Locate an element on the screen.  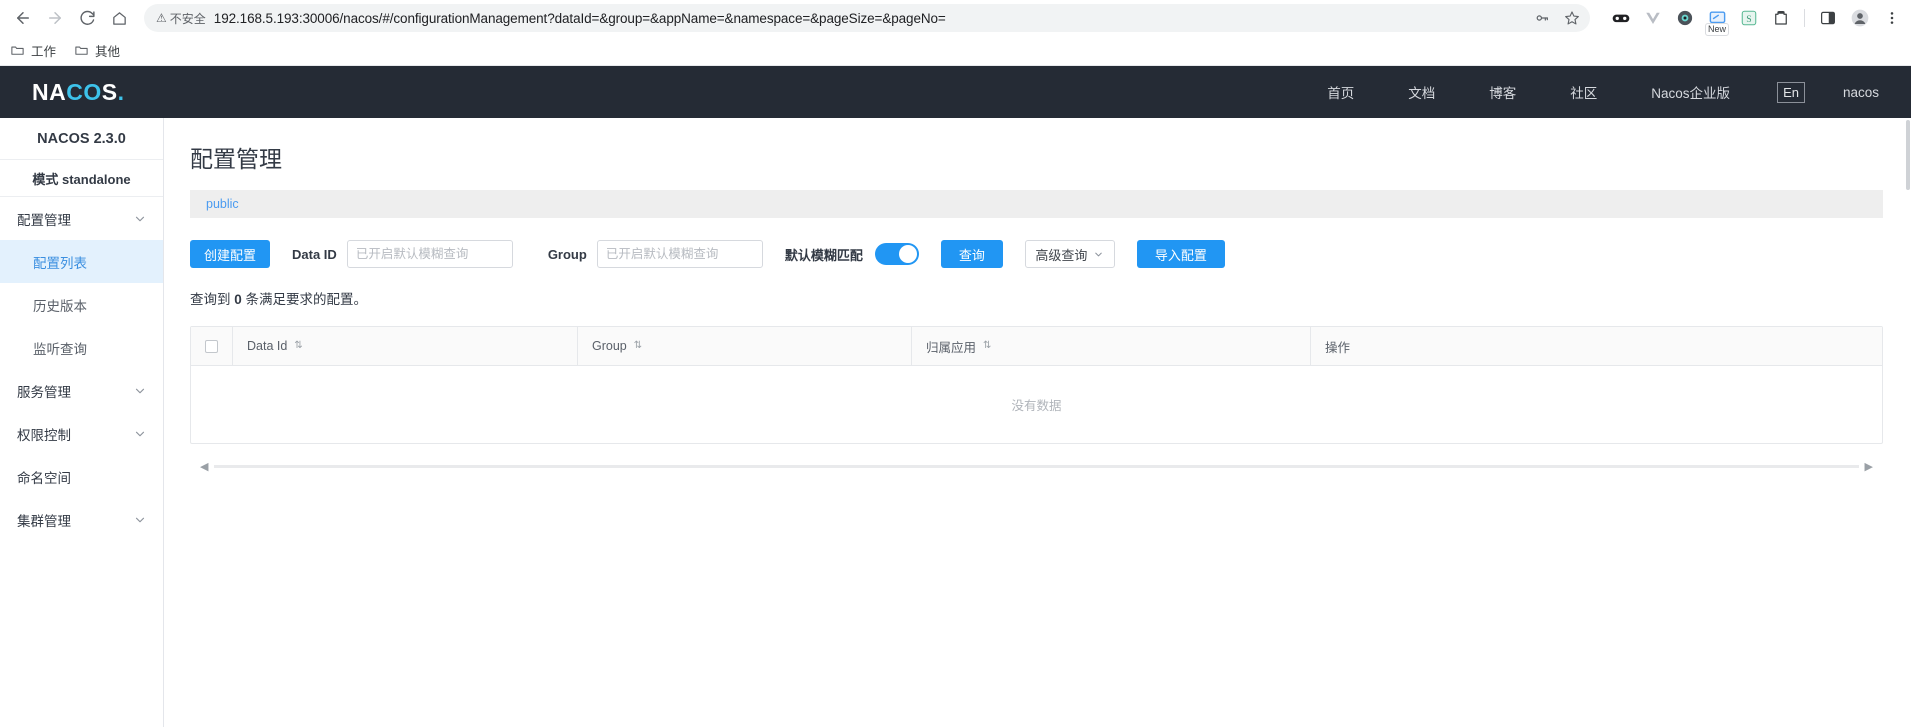
scroll-track is located at coordinates (1036, 466).